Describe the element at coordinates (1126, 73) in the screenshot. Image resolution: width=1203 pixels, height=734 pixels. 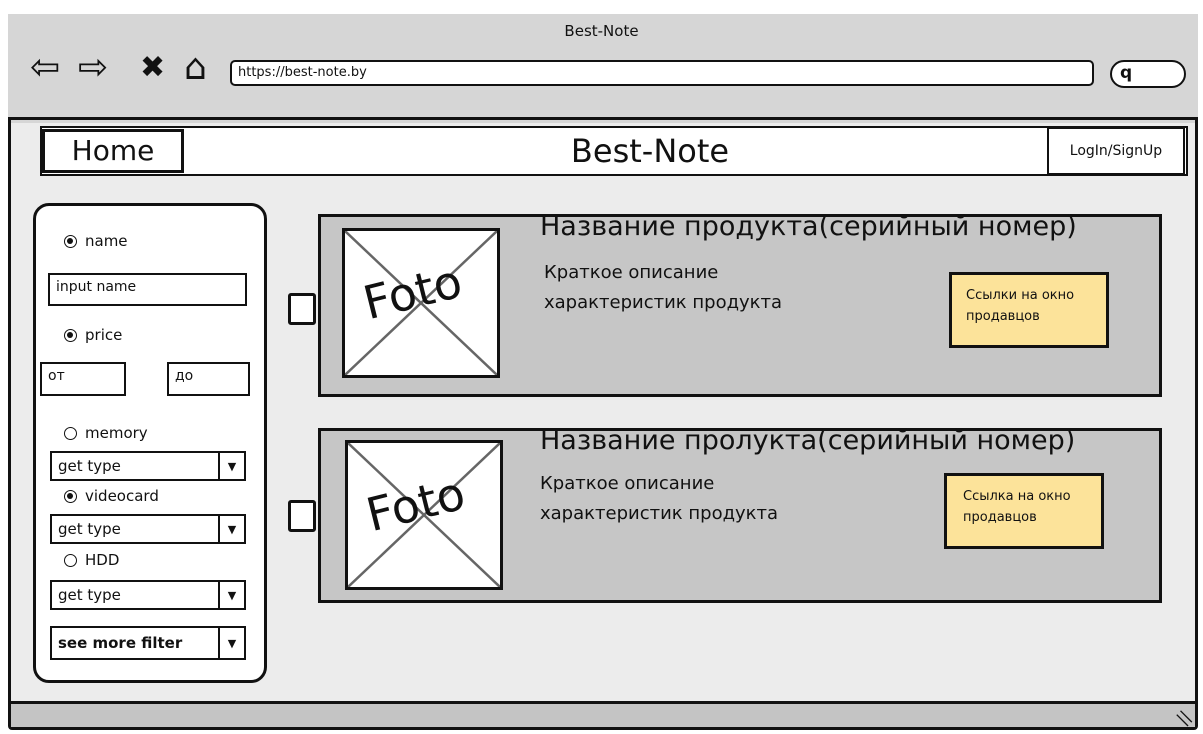
I see `search-icon: q` at that location.